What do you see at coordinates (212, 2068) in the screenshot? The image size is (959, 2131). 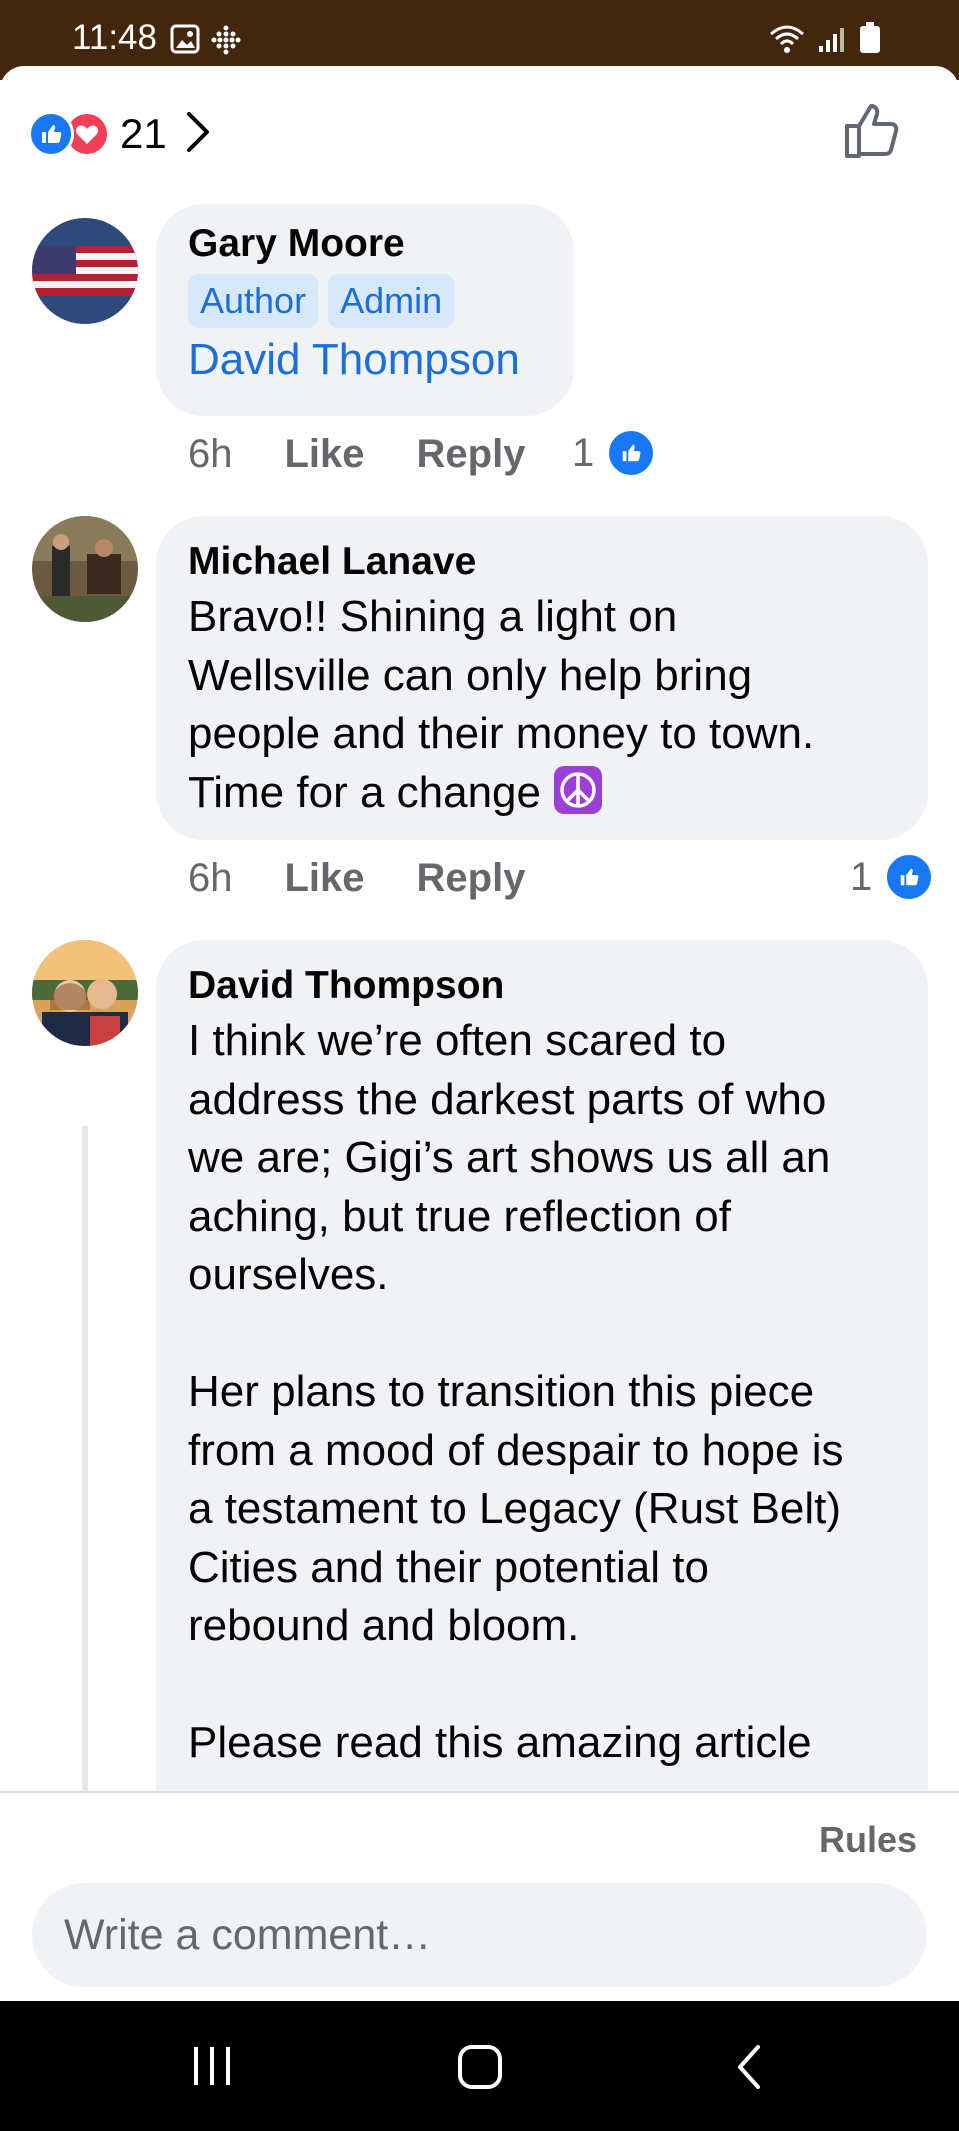 I see `recent-apps-button` at bounding box center [212, 2068].